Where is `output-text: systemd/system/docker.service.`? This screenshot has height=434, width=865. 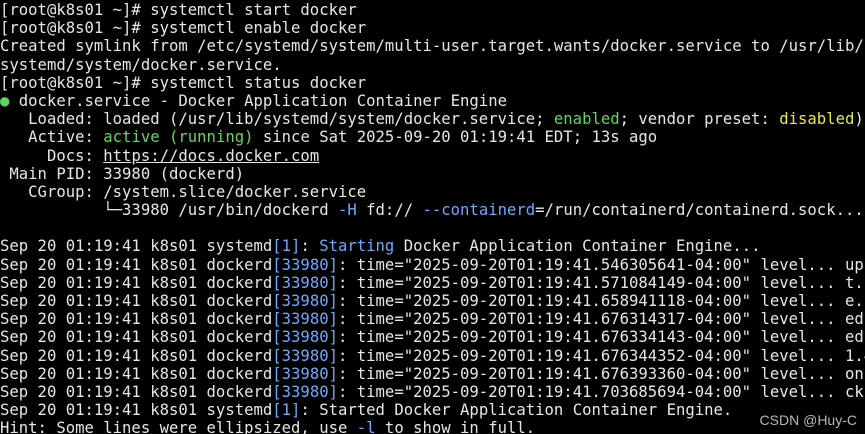
output-text: systemd/system/docker.service. is located at coordinates (141, 64).